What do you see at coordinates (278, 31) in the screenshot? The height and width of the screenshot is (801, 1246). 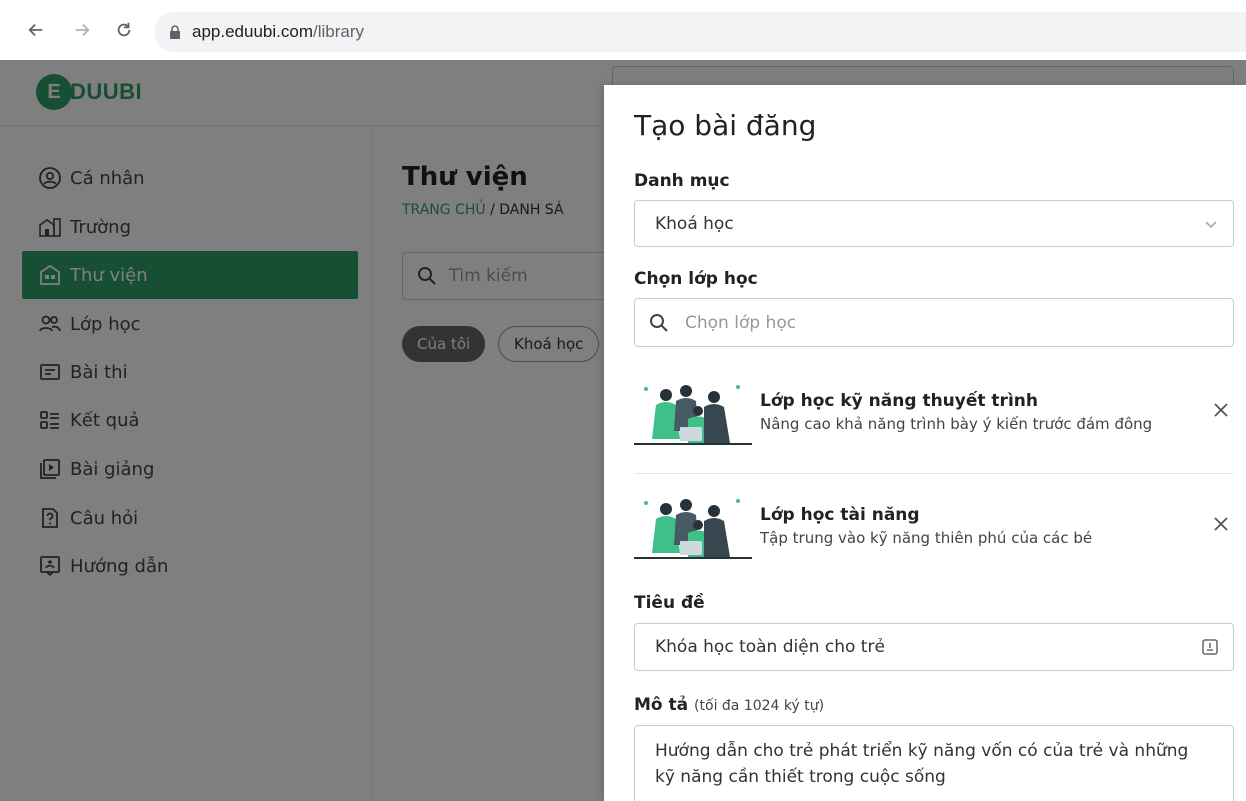 I see `url-text: app.eduubi.com/library` at bounding box center [278, 31].